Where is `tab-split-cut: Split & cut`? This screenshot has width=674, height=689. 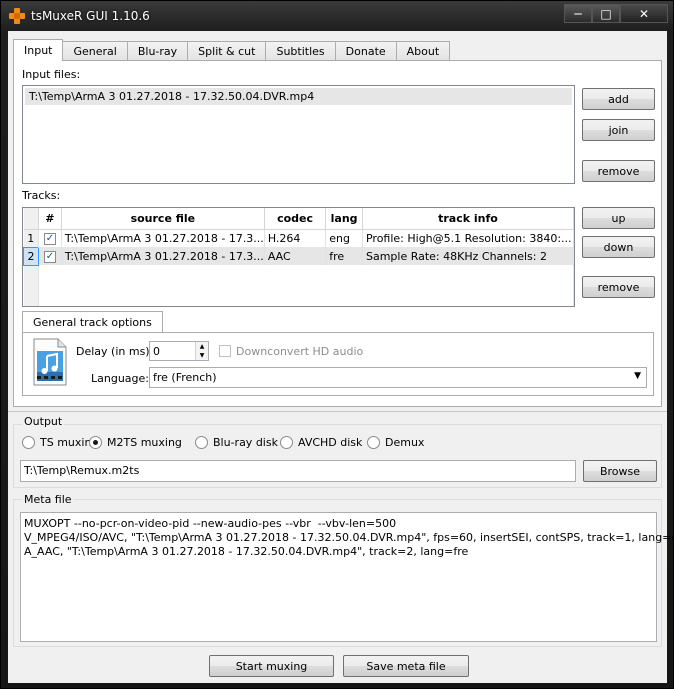
tab-split-cut: Split & cut is located at coordinates (227, 51).